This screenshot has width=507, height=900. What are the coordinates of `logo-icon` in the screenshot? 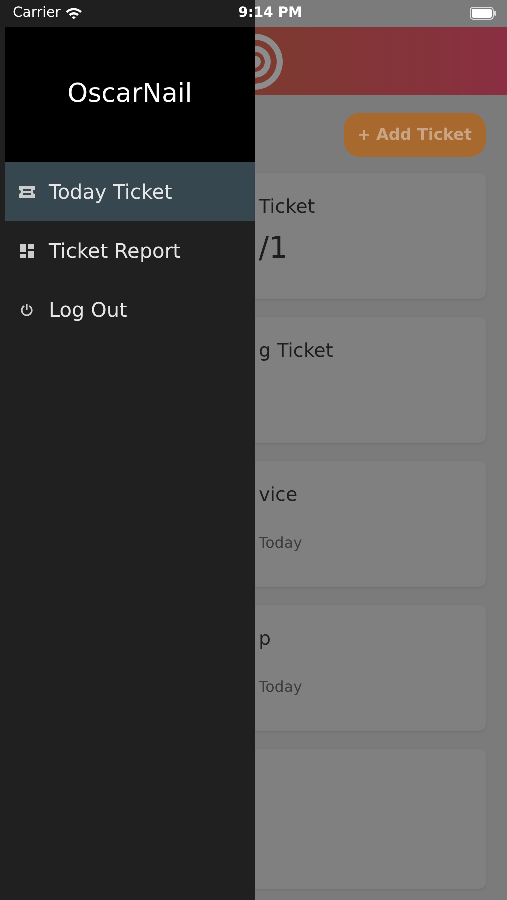 It's located at (270, 62).